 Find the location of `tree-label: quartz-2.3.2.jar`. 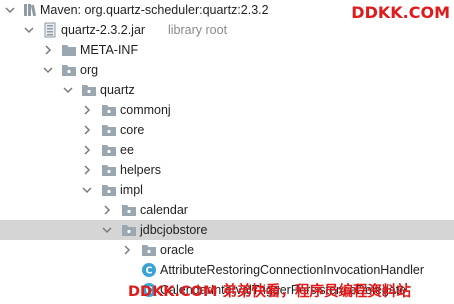

tree-label: quartz-2.3.2.jar is located at coordinates (103, 30).